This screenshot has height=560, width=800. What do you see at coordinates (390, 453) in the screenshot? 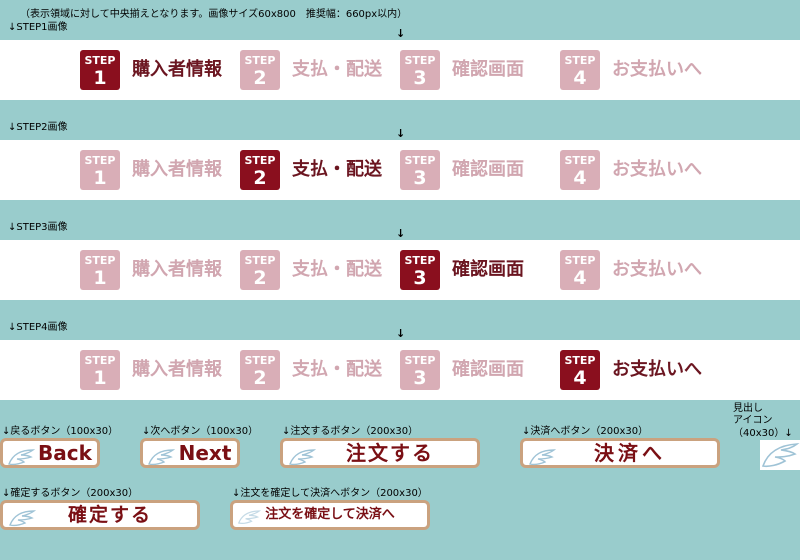
I see `order-button-label: 注文する` at bounding box center [390, 453].